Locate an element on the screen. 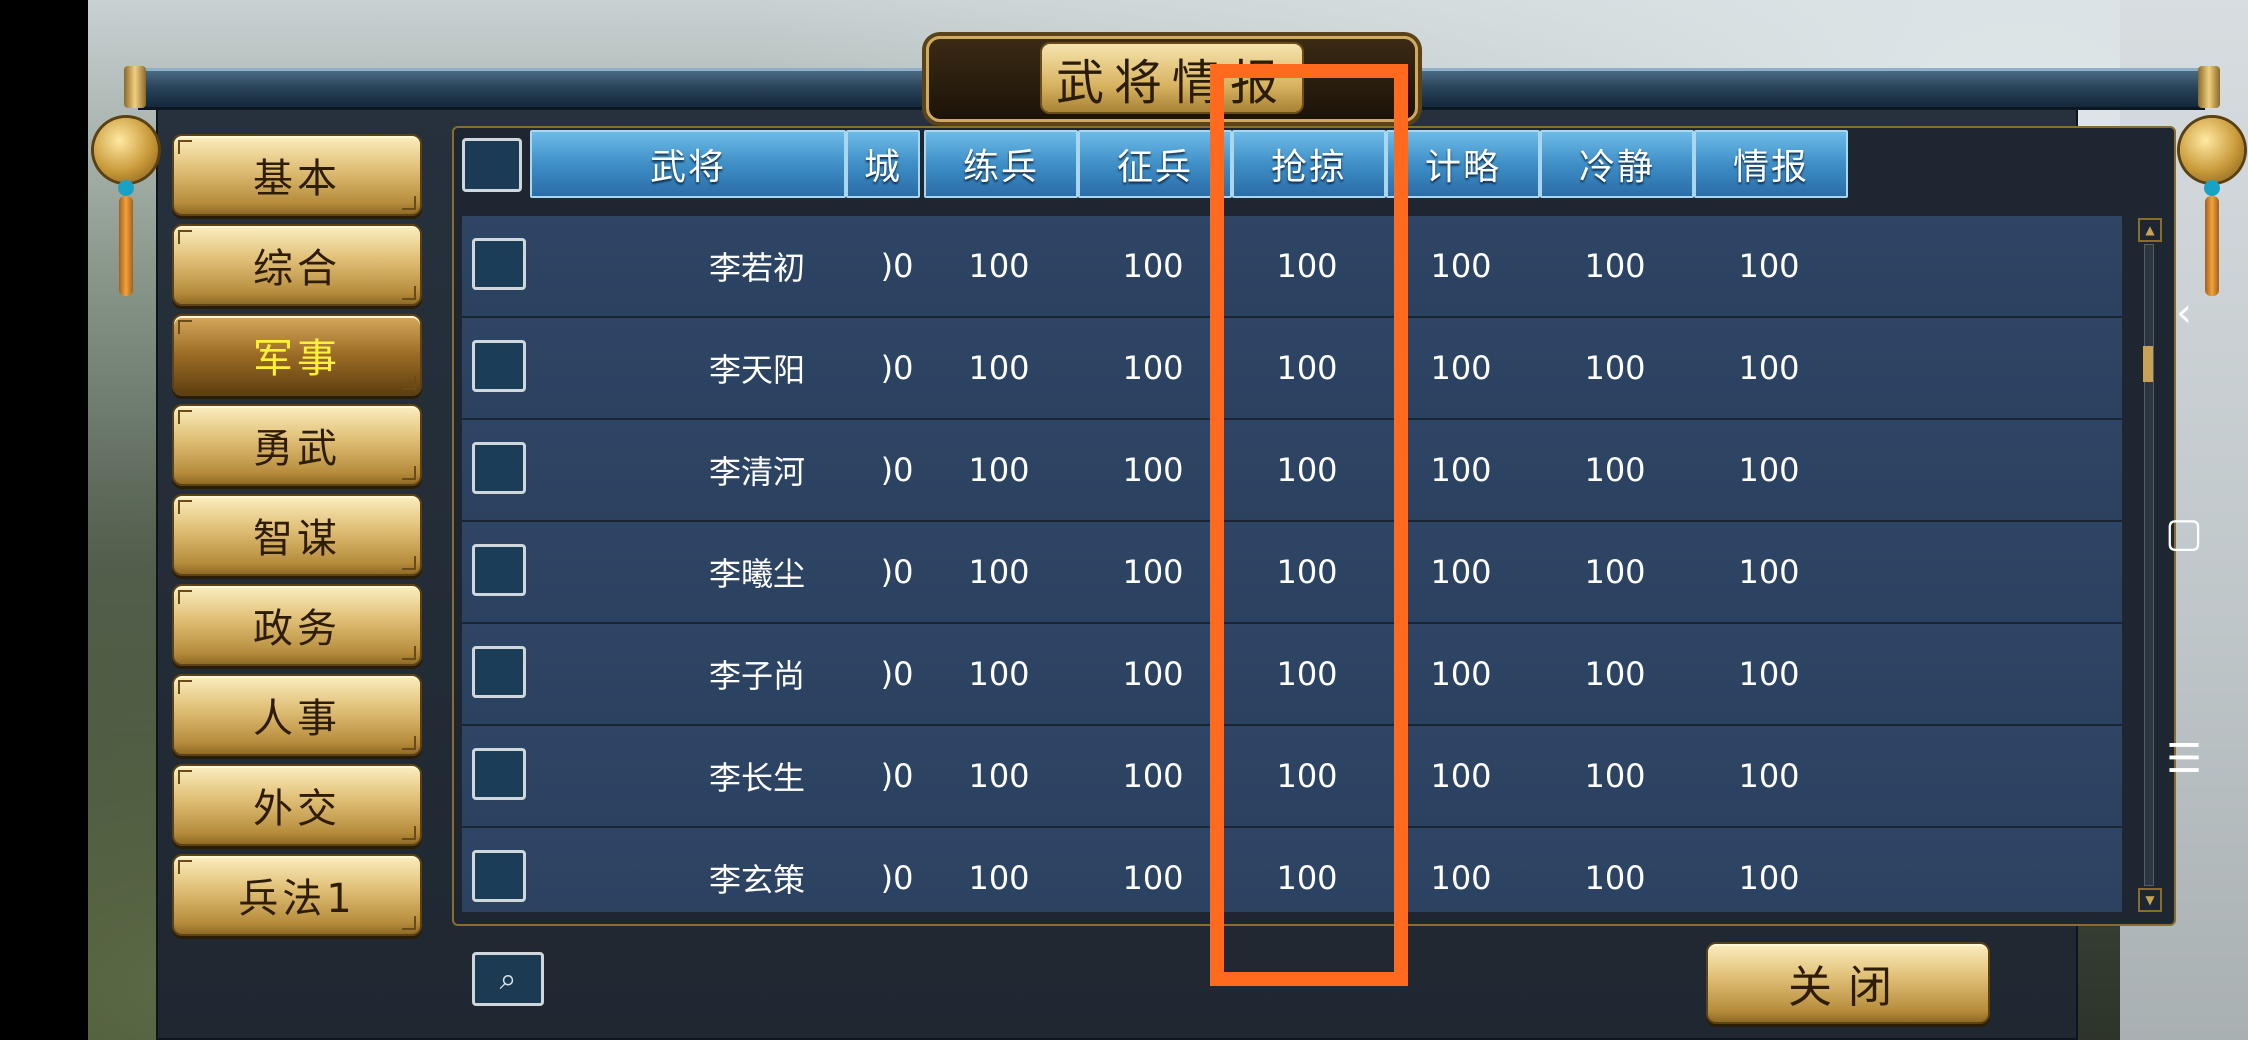 The height and width of the screenshot is (1040, 2248). menu-icon: ☰ is located at coordinates (2184, 759).